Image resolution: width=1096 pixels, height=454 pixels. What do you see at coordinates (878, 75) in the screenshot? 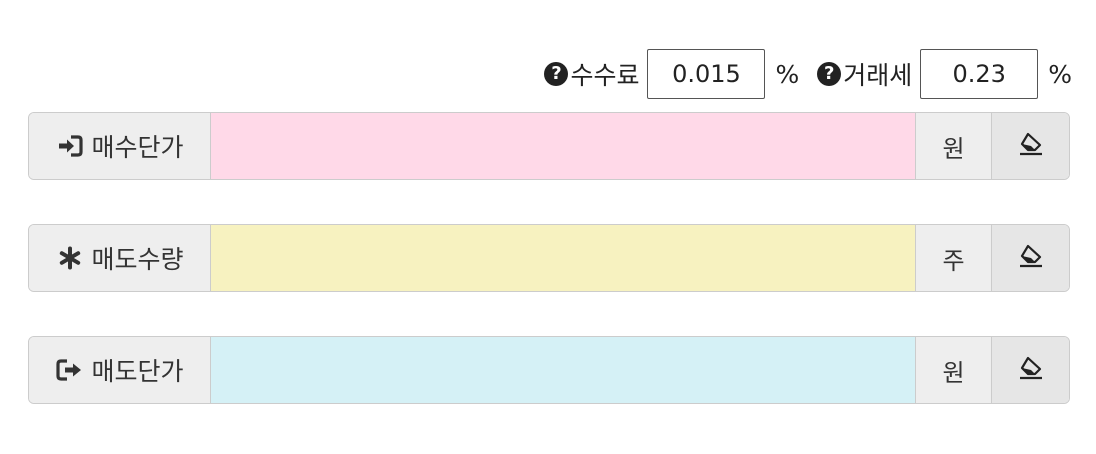
I see `transaction-tax-label: 거래세` at bounding box center [878, 75].